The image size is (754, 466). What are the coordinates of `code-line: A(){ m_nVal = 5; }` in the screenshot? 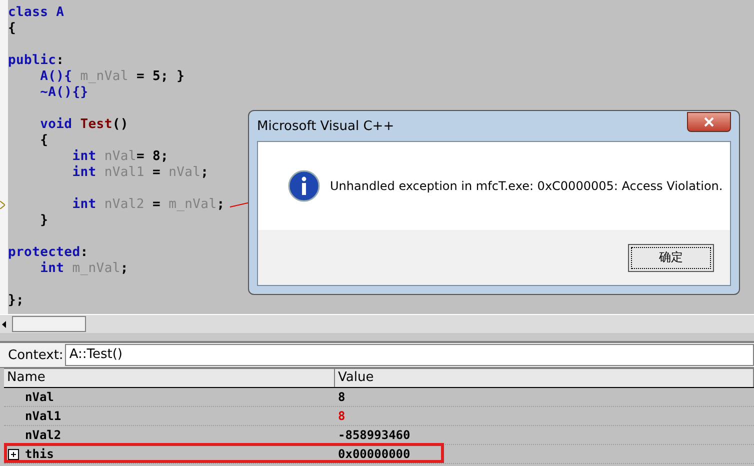 It's located at (112, 77).